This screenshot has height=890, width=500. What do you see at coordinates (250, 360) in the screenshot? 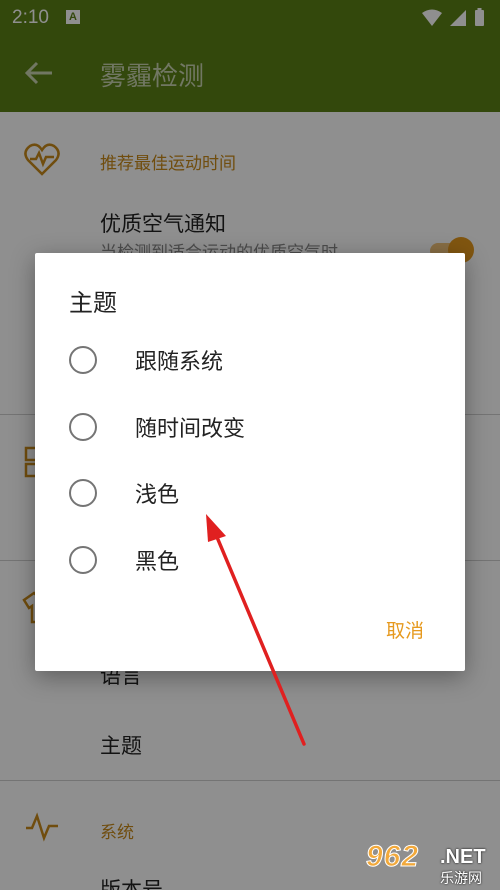
I see `option-follow-system: 跟随系统` at bounding box center [250, 360].